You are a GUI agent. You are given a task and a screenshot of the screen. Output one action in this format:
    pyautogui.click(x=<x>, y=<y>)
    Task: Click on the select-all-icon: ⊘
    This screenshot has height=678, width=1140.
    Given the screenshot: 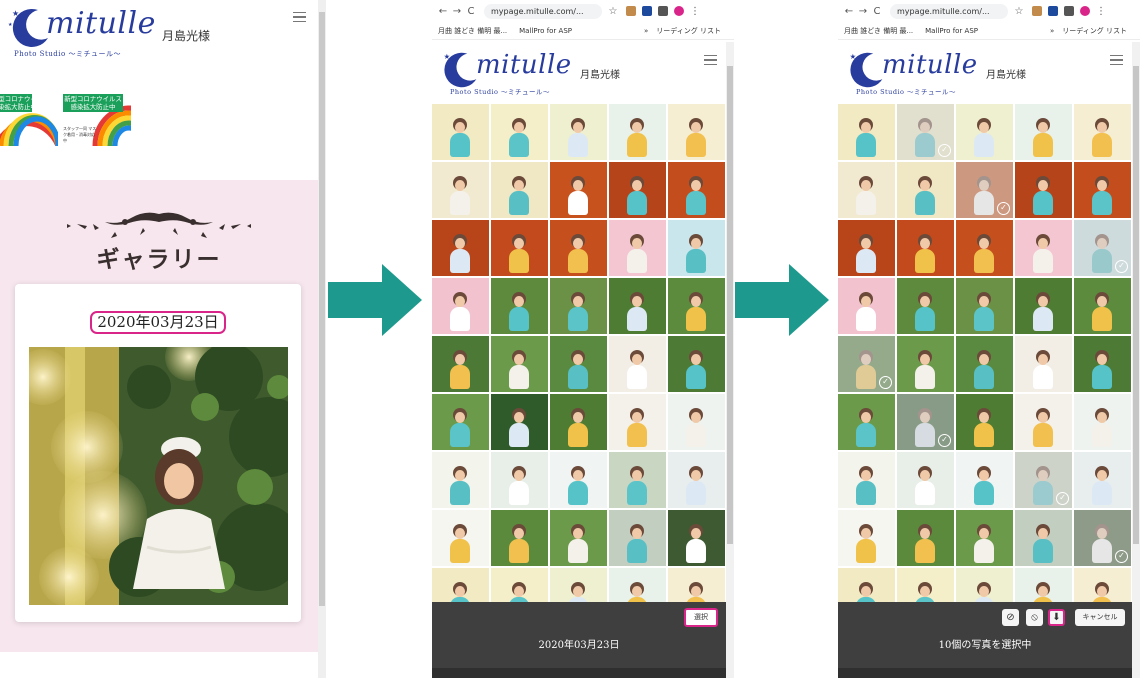 What is the action you would take?
    pyautogui.click(x=1010, y=617)
    